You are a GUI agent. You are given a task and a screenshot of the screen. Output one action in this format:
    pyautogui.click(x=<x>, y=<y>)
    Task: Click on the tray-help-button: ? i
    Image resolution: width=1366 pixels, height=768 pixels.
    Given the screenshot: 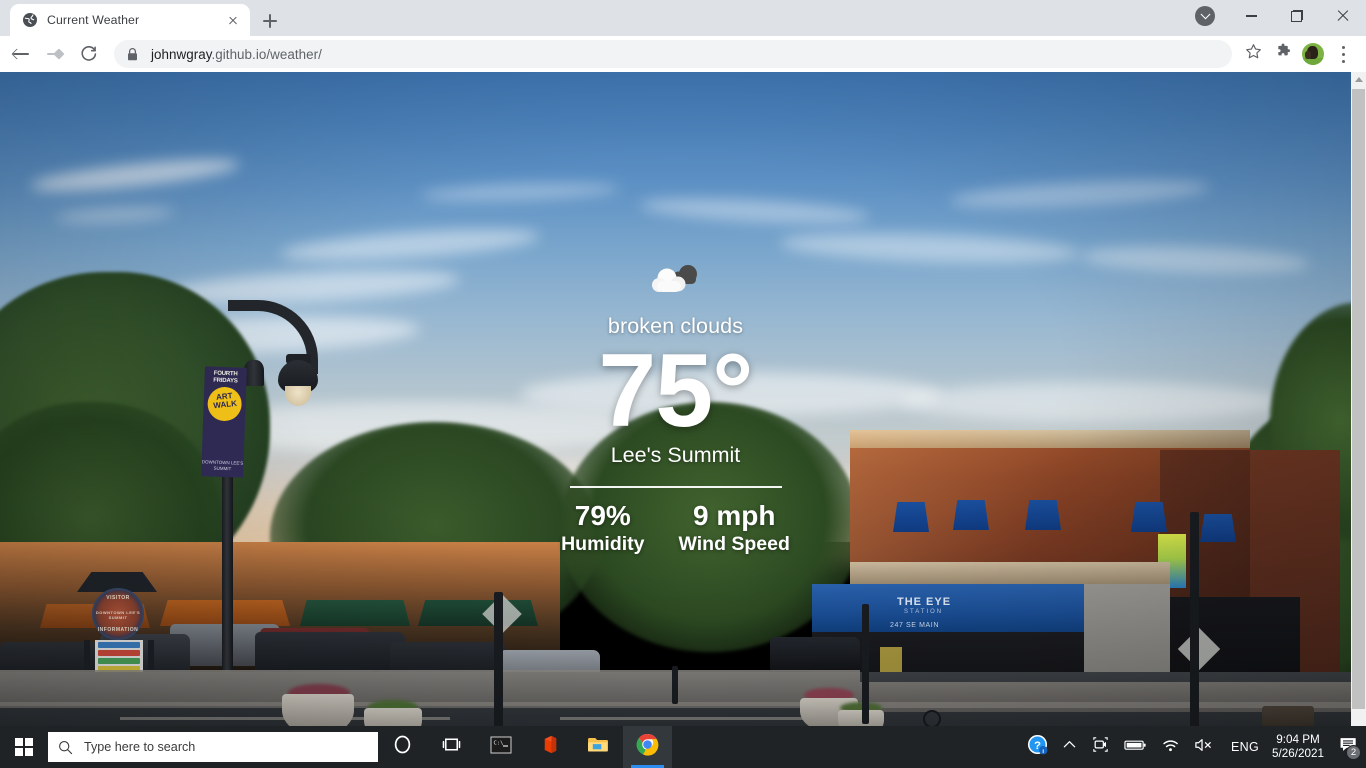 What is the action you would take?
    pyautogui.click(x=1037, y=747)
    